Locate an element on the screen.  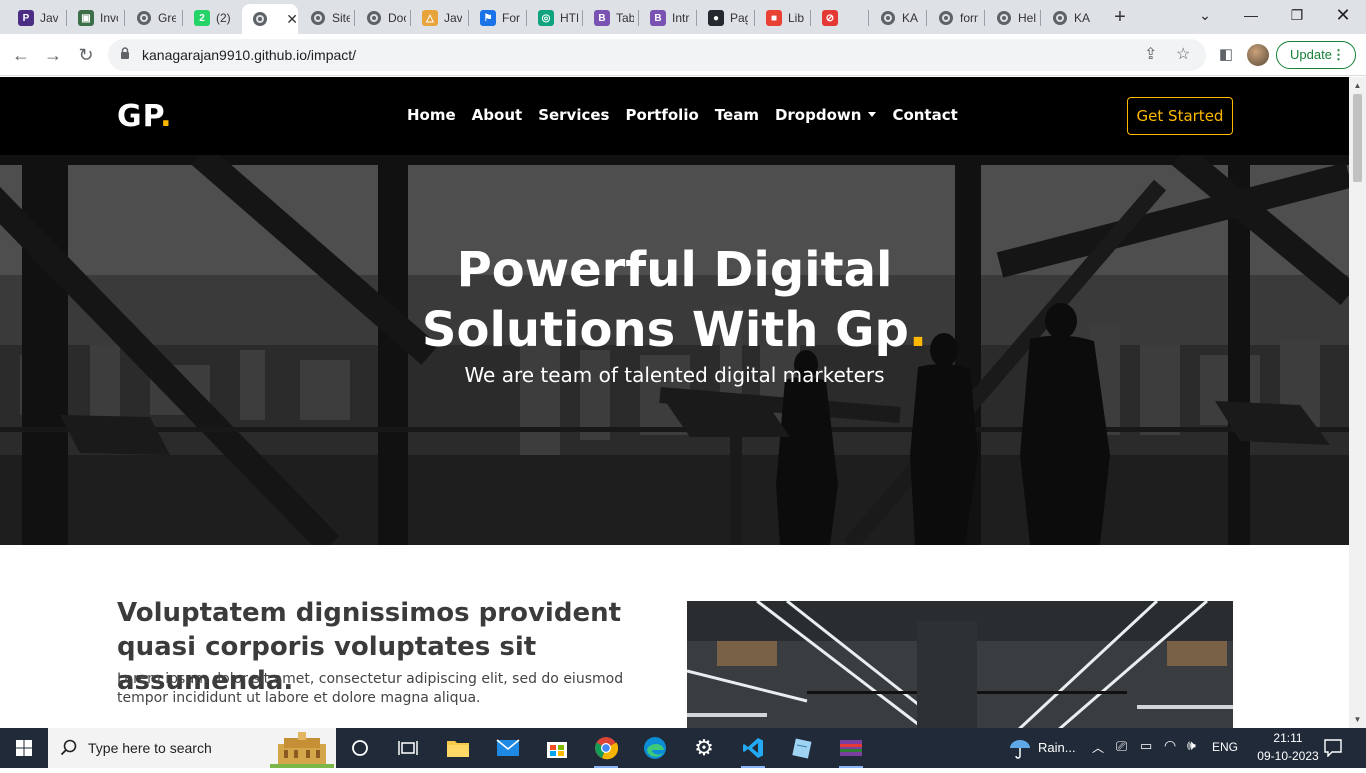
battery-icon: ▭ is located at coordinates (1146, 746).